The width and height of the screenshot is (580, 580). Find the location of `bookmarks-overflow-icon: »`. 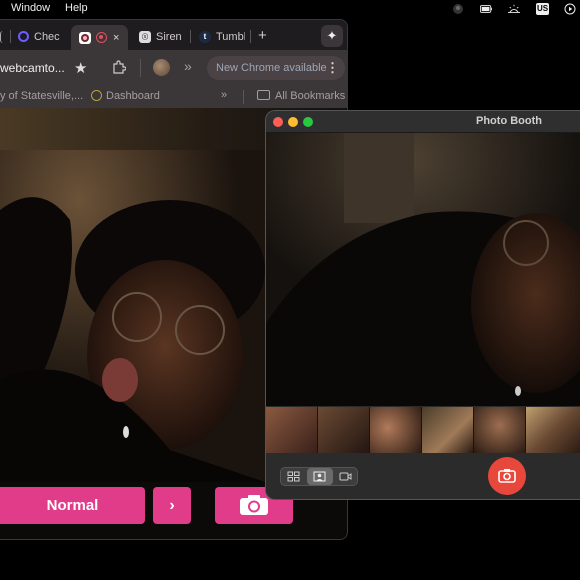

bookmarks-overflow-icon: » is located at coordinates (224, 95).